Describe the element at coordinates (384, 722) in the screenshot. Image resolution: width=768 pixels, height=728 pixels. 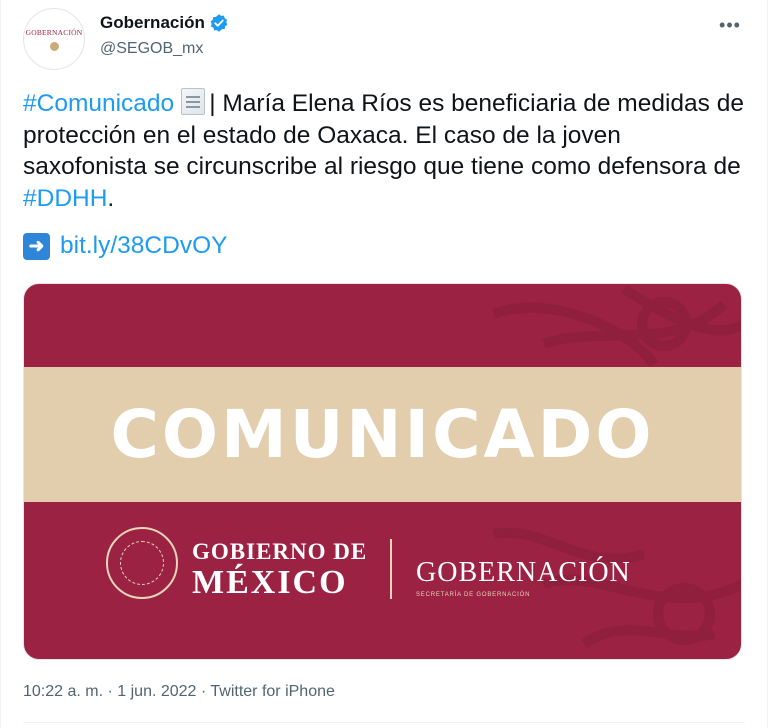
I see `divider-line` at that location.